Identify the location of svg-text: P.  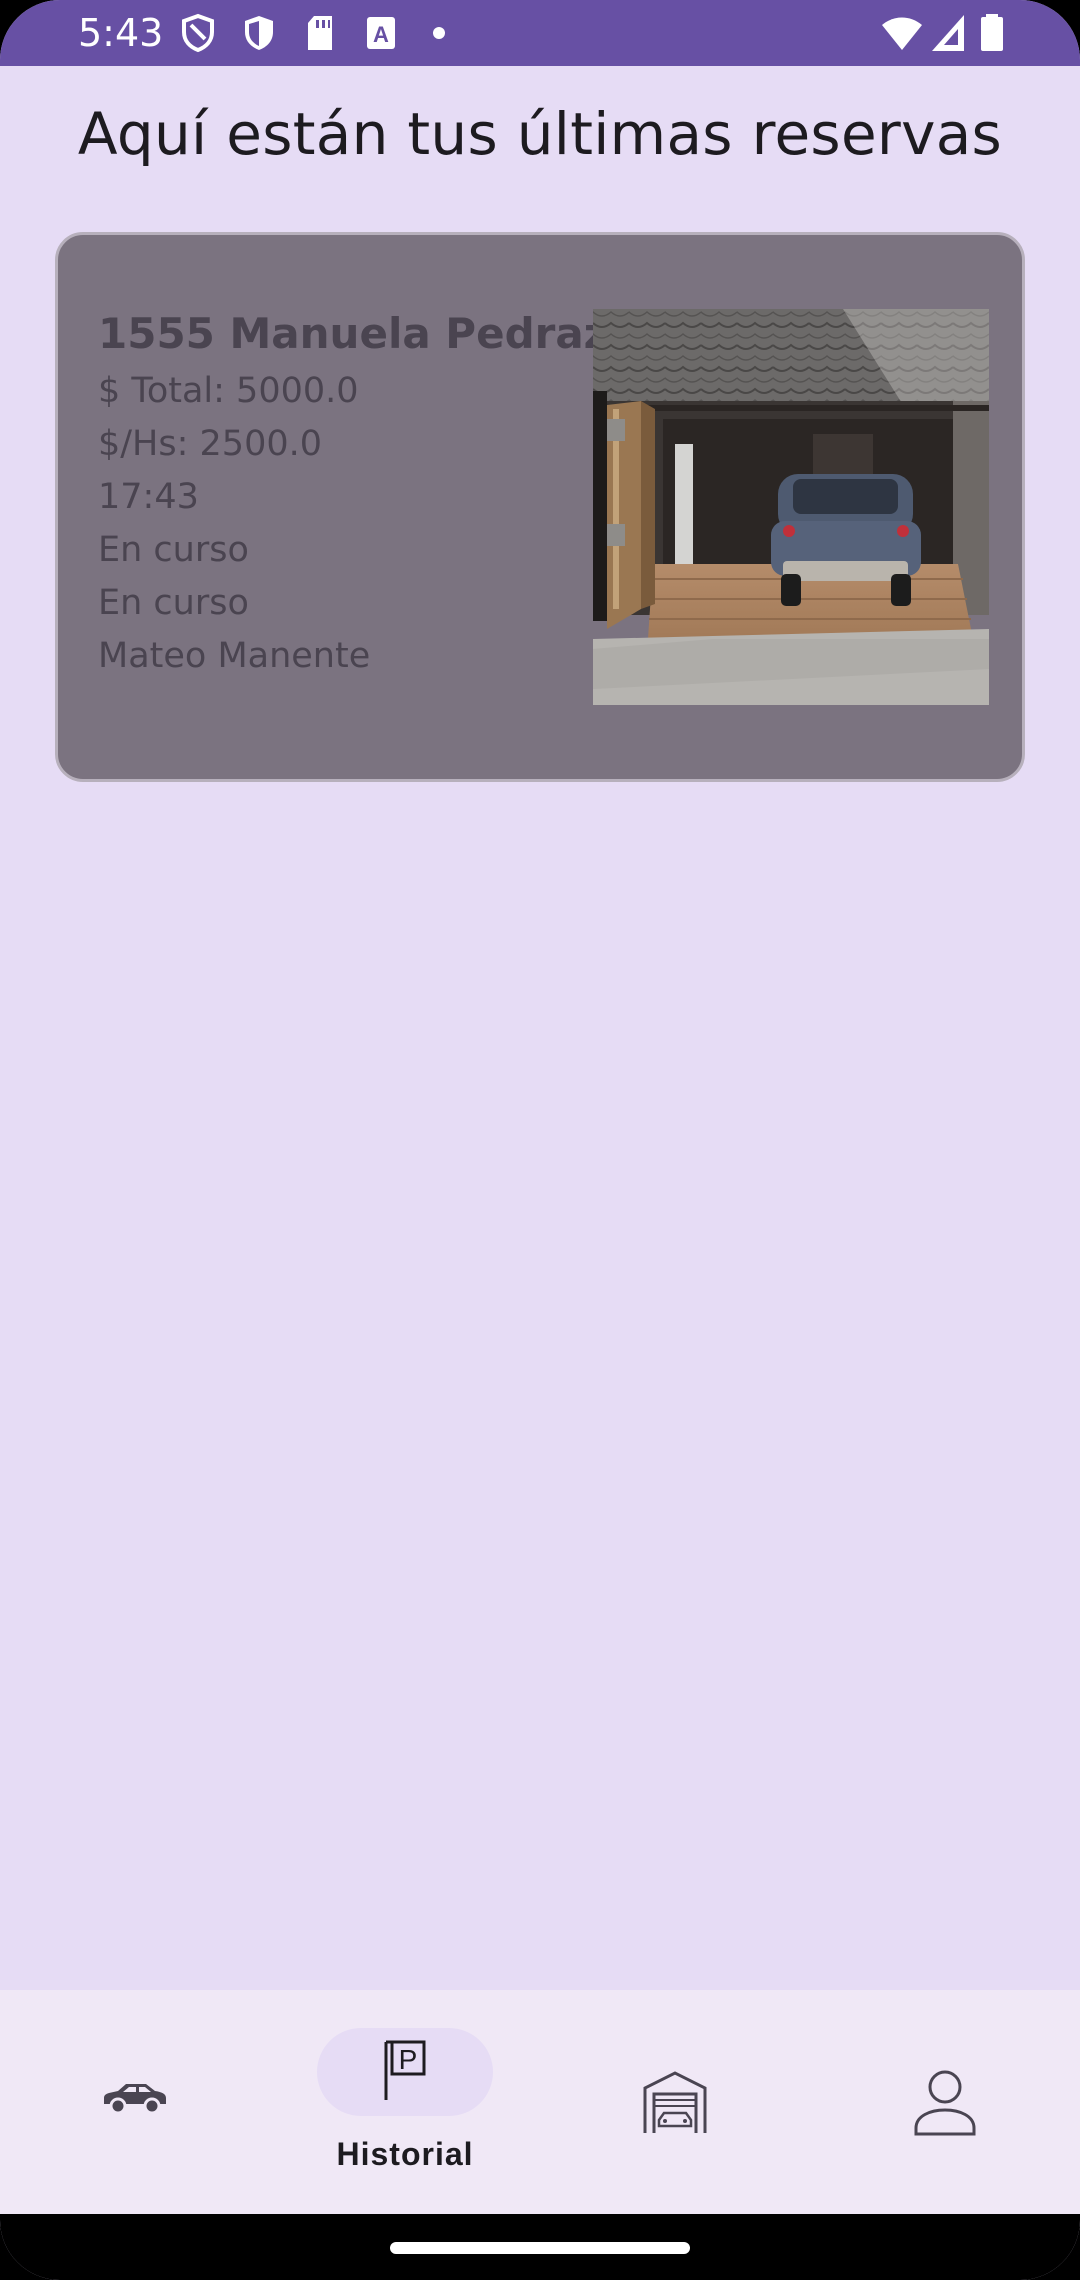
(408, 2059).